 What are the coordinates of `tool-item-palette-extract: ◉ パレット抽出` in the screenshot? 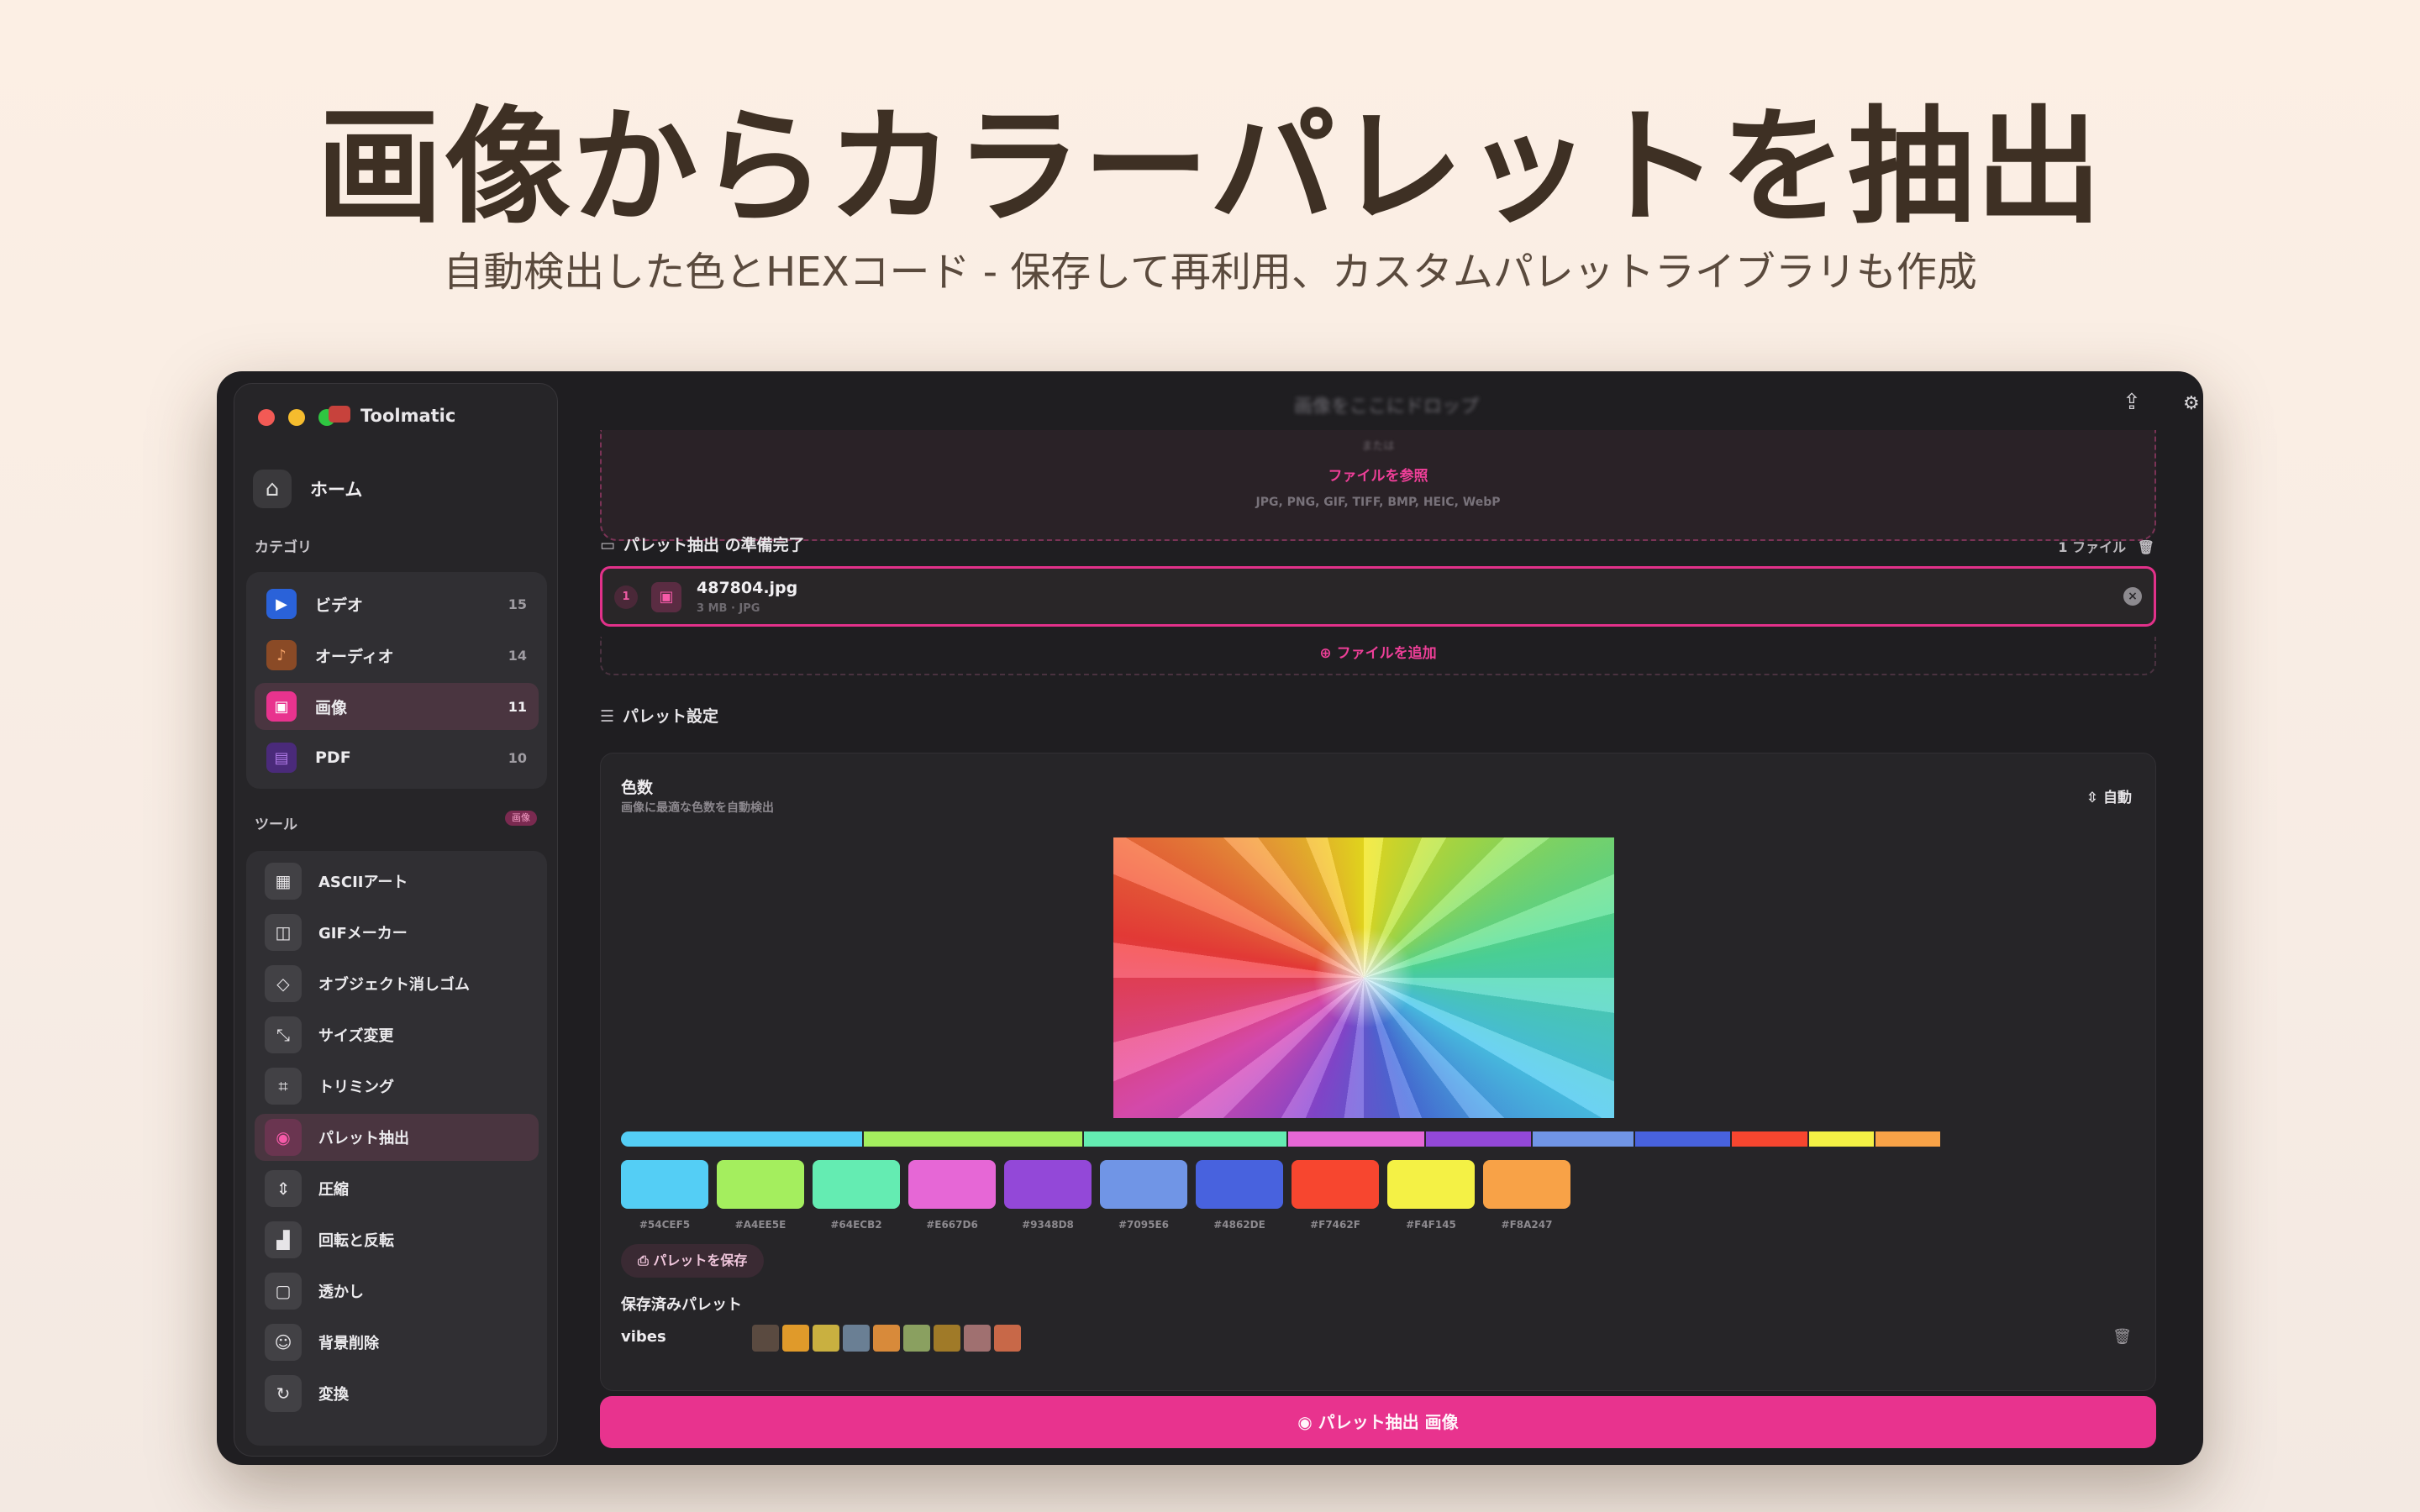 It's located at (397, 1137).